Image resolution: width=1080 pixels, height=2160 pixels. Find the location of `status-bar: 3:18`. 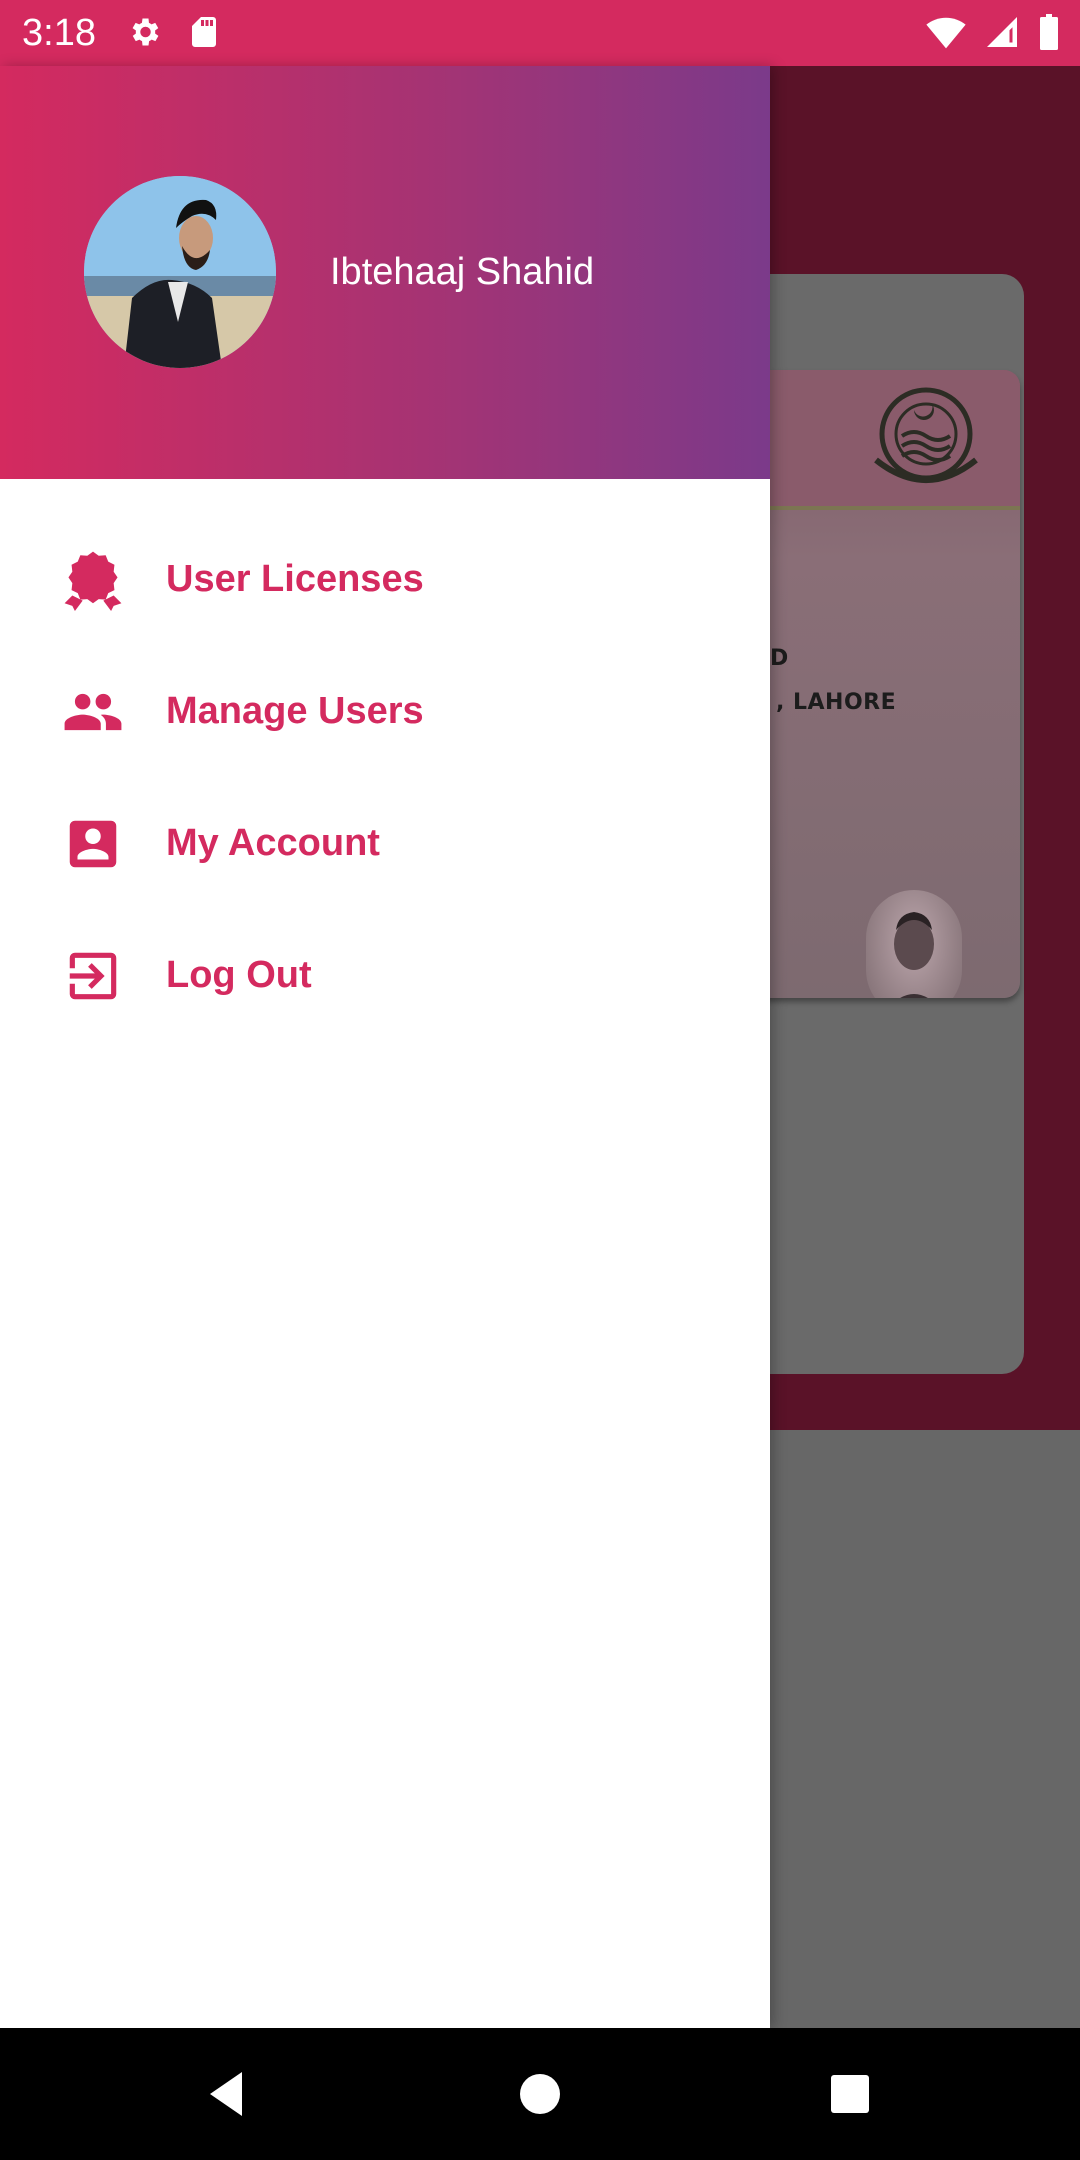

status-bar: 3:18 is located at coordinates (540, 33).